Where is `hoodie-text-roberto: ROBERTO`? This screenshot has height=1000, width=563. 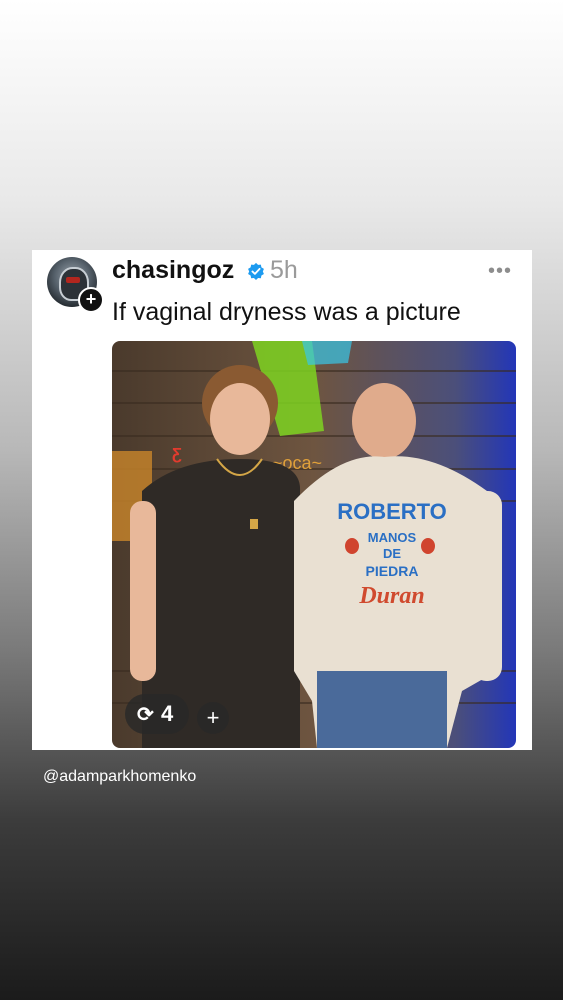
hoodie-text-roberto: ROBERTO is located at coordinates (392, 511).